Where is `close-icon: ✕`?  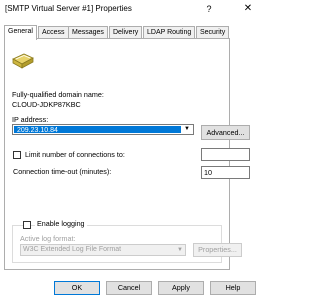 close-icon: ✕ is located at coordinates (248, 9).